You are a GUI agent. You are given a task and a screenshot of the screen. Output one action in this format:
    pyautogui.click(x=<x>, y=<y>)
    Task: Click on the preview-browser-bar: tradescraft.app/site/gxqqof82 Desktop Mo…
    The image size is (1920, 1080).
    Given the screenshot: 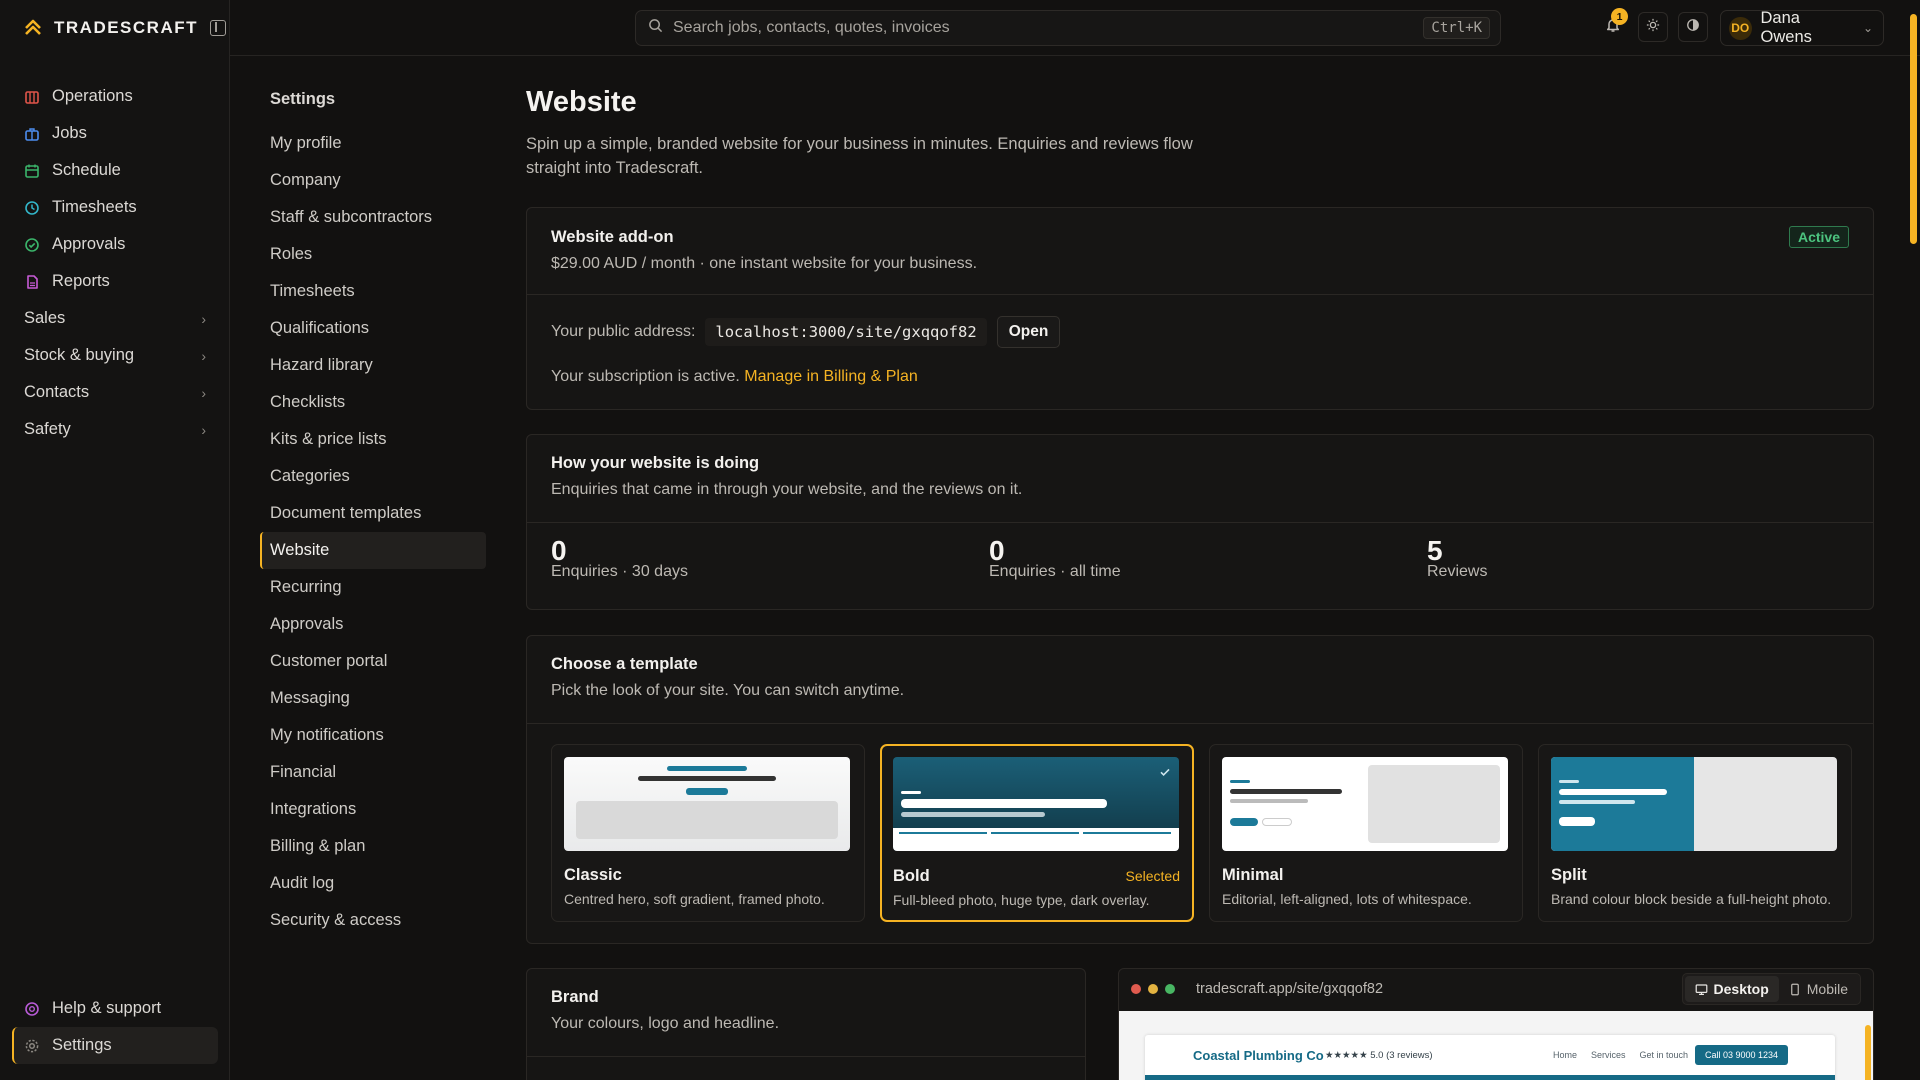 What is the action you would take?
    pyautogui.click(x=1496, y=989)
    